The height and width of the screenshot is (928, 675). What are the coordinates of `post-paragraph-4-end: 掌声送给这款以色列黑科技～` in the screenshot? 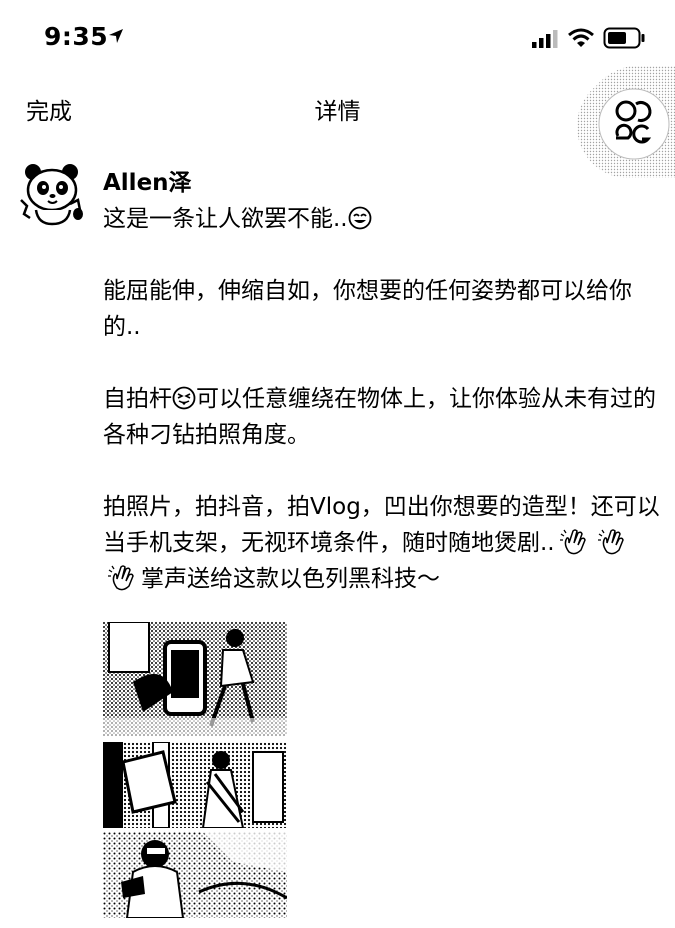 It's located at (290, 579).